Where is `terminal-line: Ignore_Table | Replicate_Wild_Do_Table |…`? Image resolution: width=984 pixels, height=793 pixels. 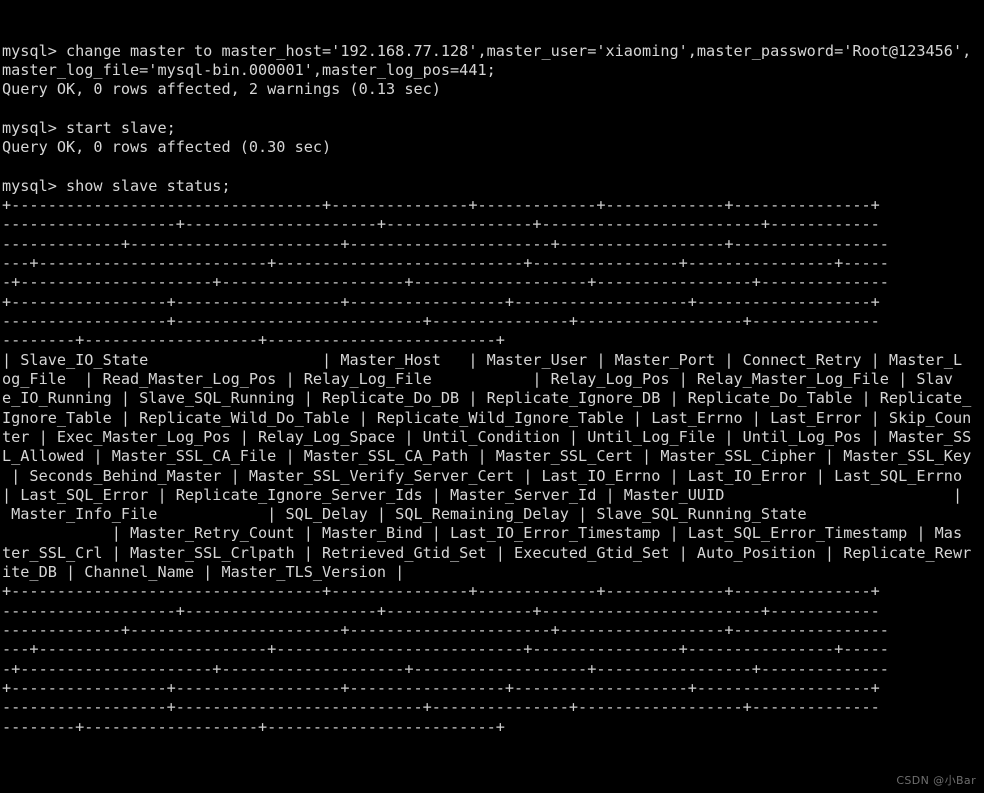
terminal-line: Ignore_Table | Replicate_Wild_Do_Table |… is located at coordinates (487, 417).